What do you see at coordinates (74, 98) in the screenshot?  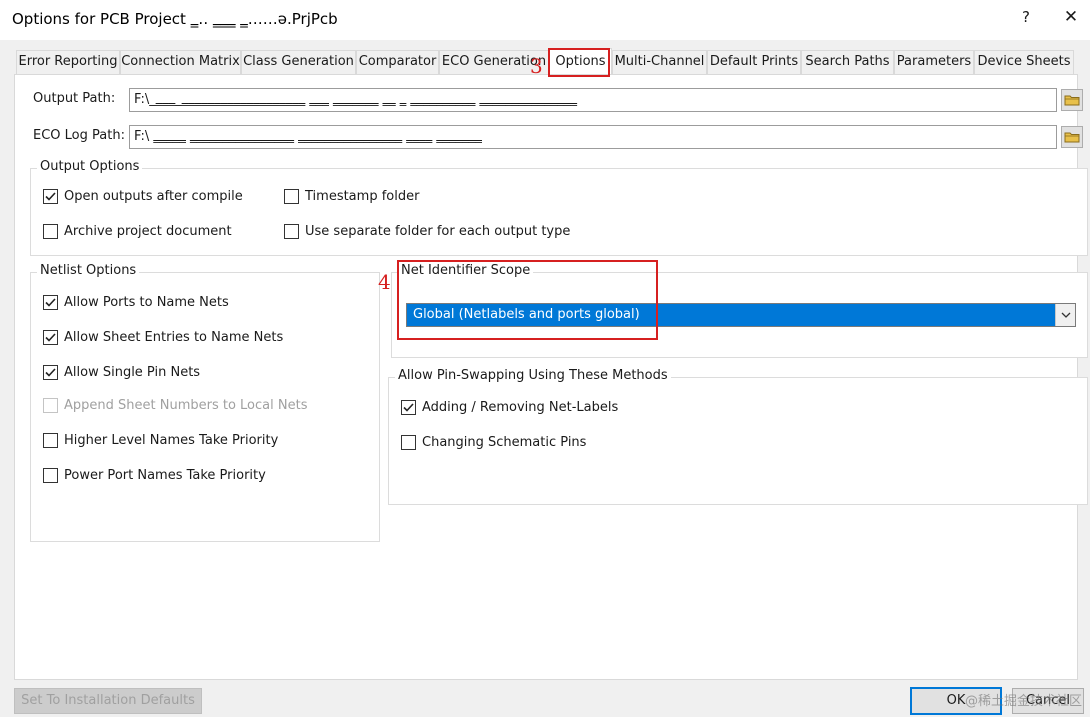 I see `output-path-label: Output Path:` at bounding box center [74, 98].